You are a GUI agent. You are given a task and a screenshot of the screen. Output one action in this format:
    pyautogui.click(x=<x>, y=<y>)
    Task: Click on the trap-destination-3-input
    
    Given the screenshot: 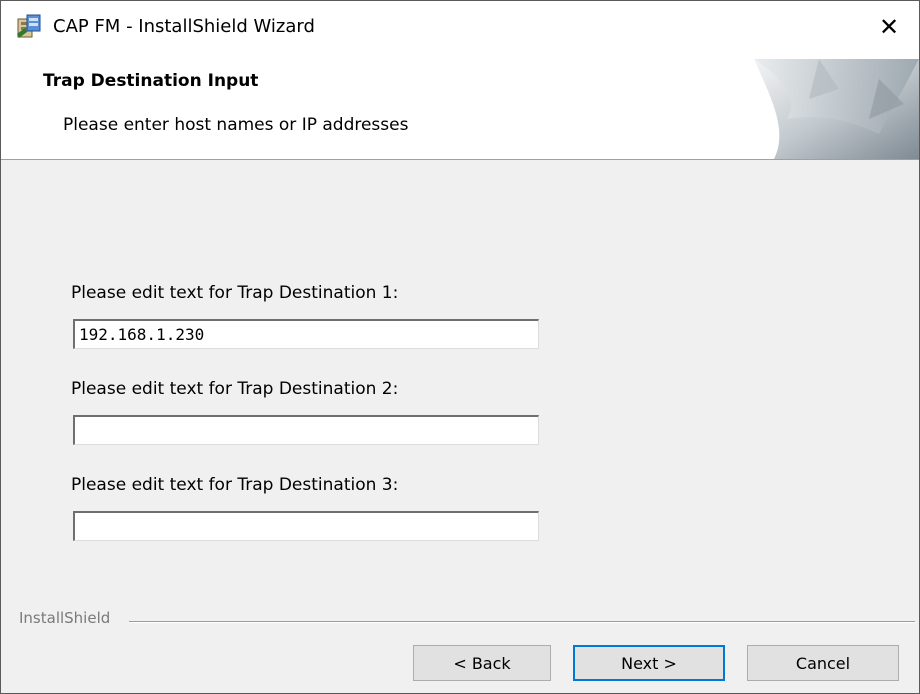 What is the action you would take?
    pyautogui.click(x=306, y=526)
    